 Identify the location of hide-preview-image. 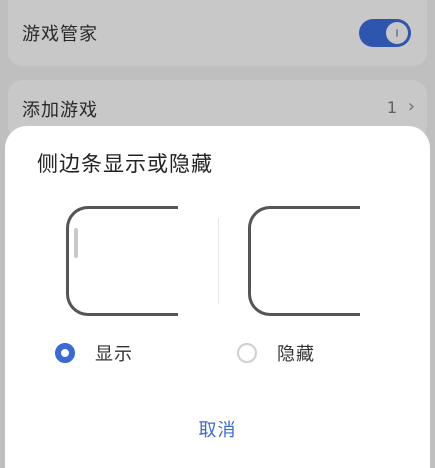
(304, 261).